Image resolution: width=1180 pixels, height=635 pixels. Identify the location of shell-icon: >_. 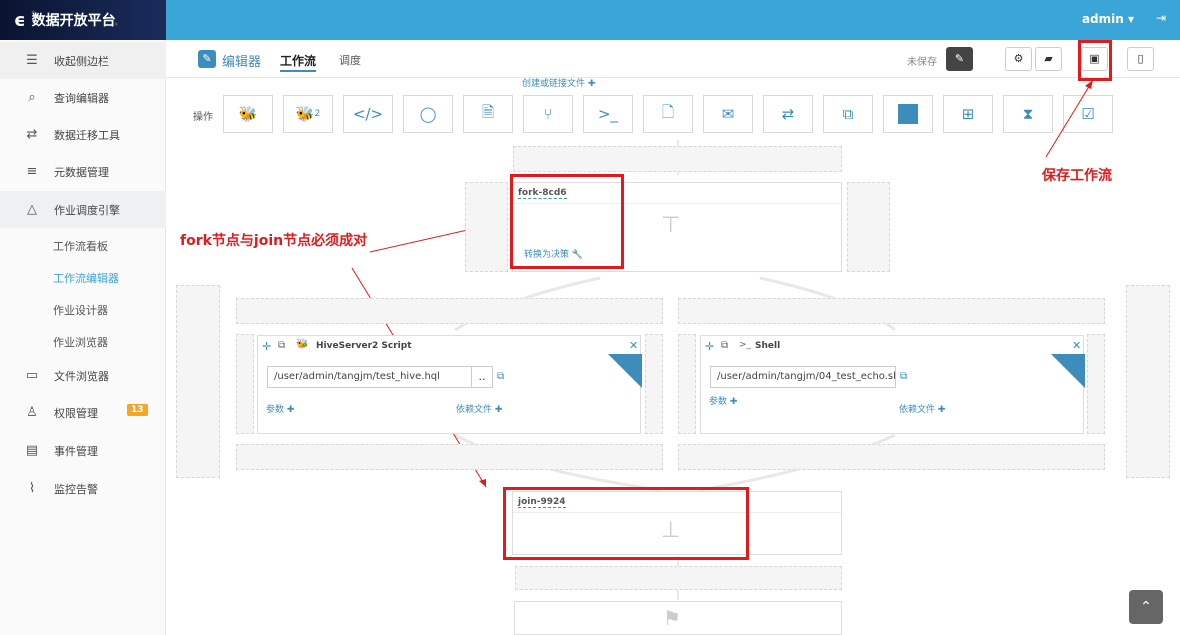
(745, 345).